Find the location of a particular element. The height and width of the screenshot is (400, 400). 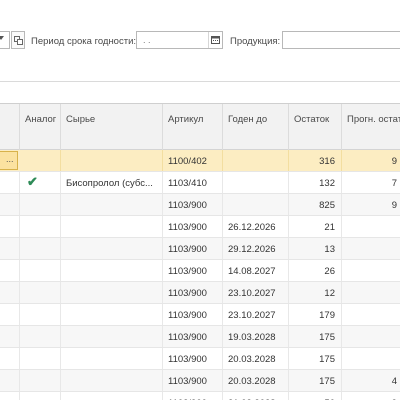

calendar-button is located at coordinates (215, 40).